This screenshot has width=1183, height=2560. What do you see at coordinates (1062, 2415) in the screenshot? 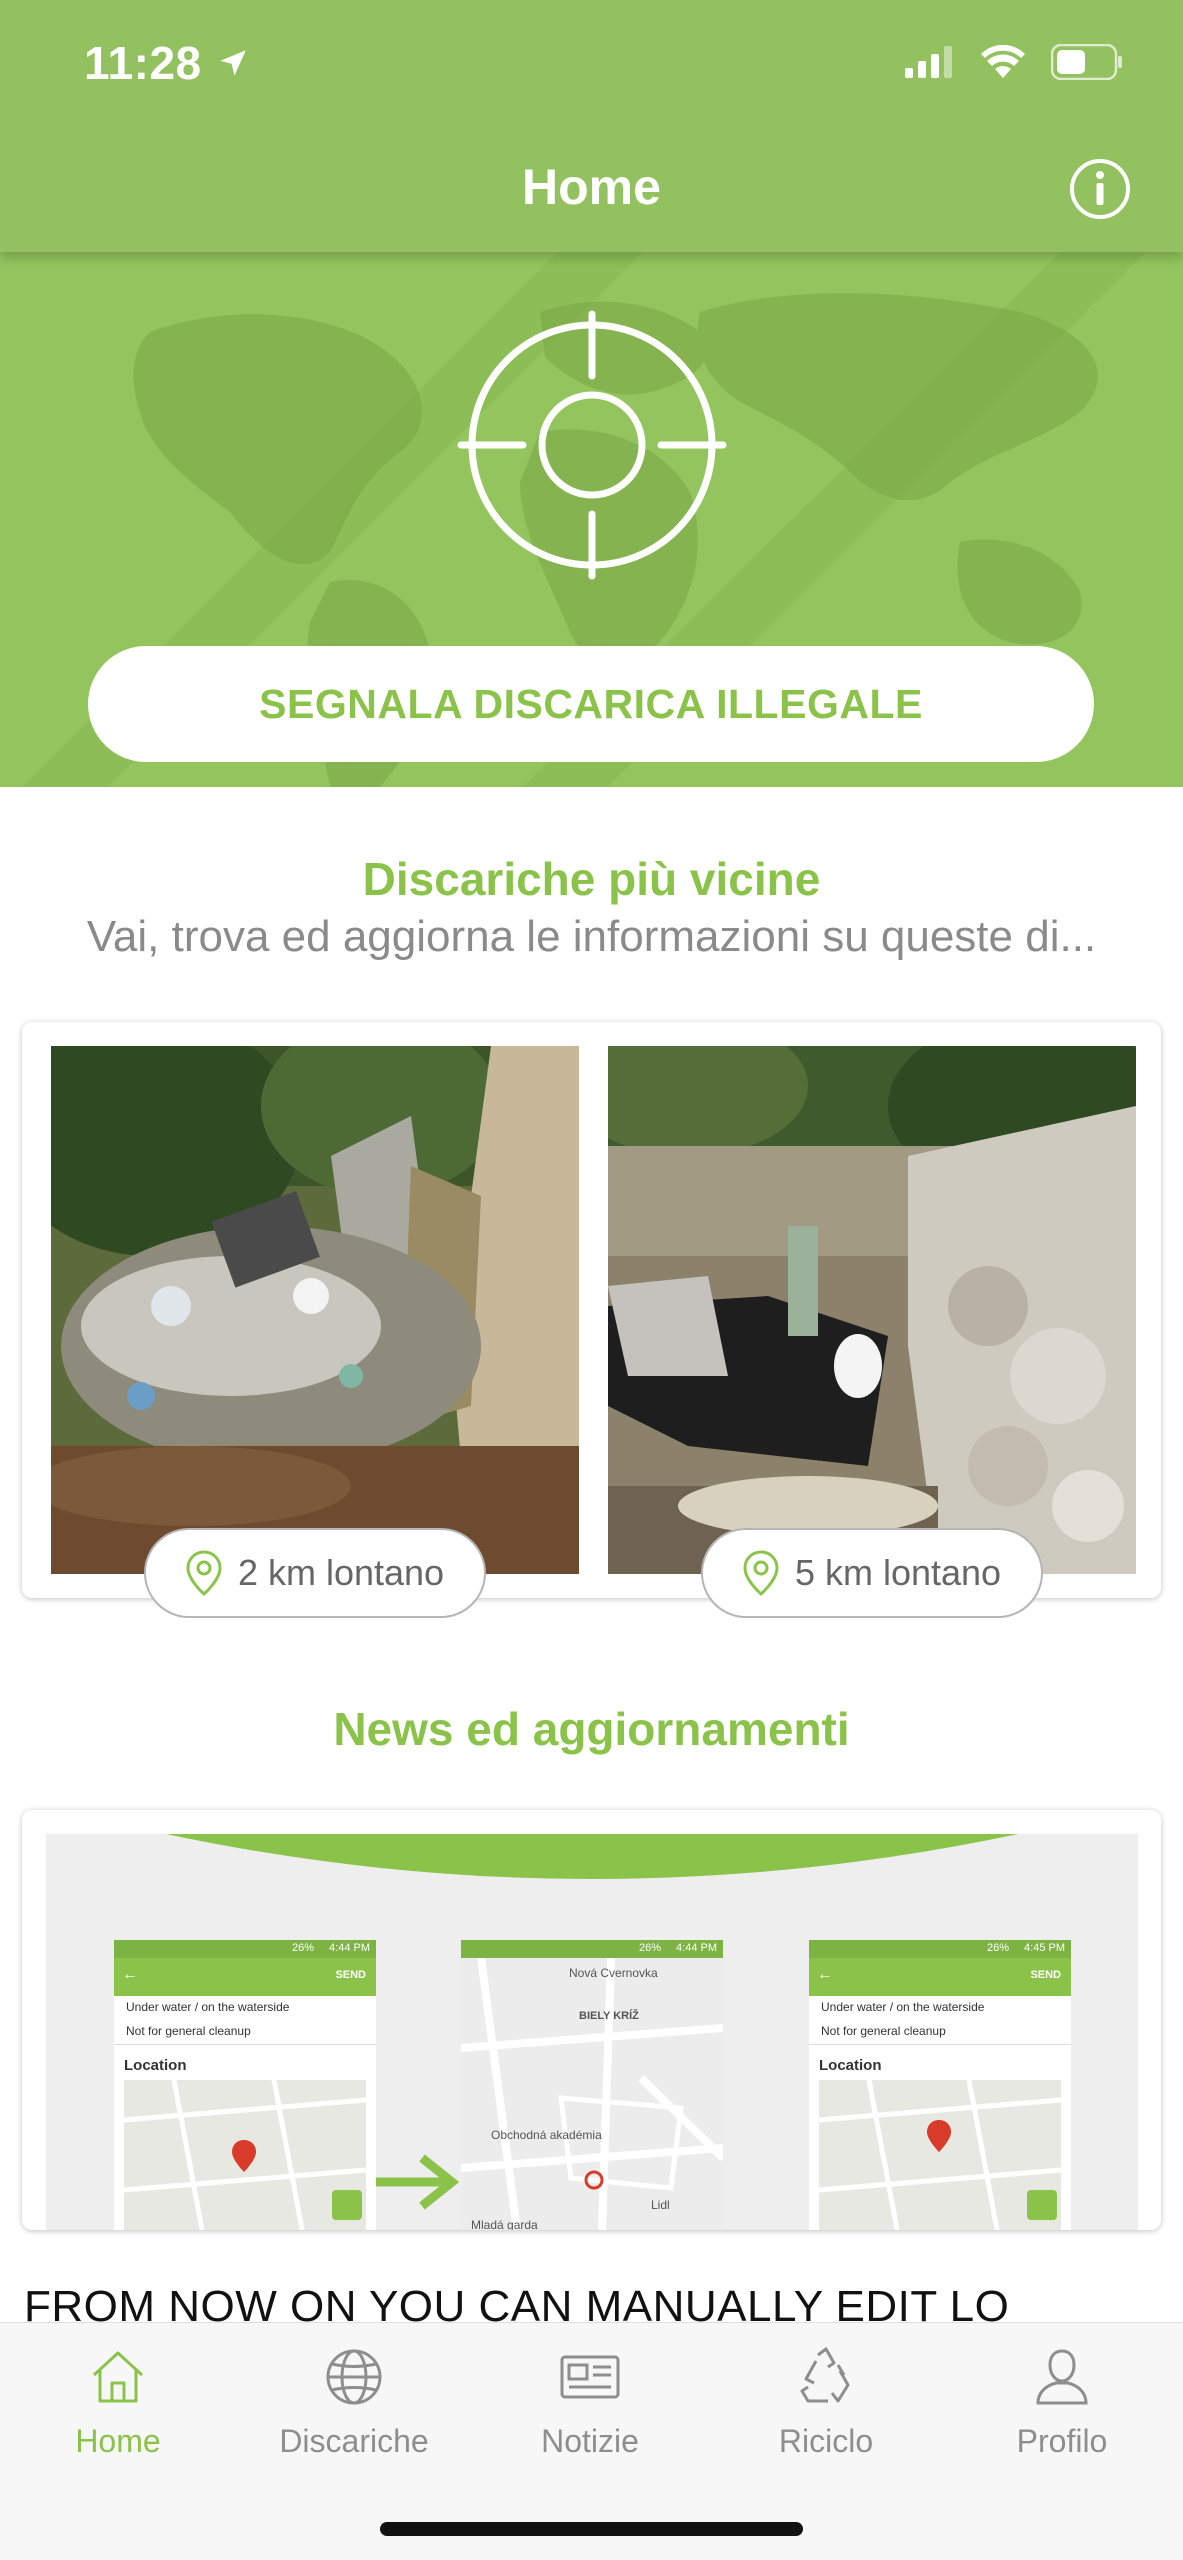
I see `tab-profilo: Profilo` at bounding box center [1062, 2415].